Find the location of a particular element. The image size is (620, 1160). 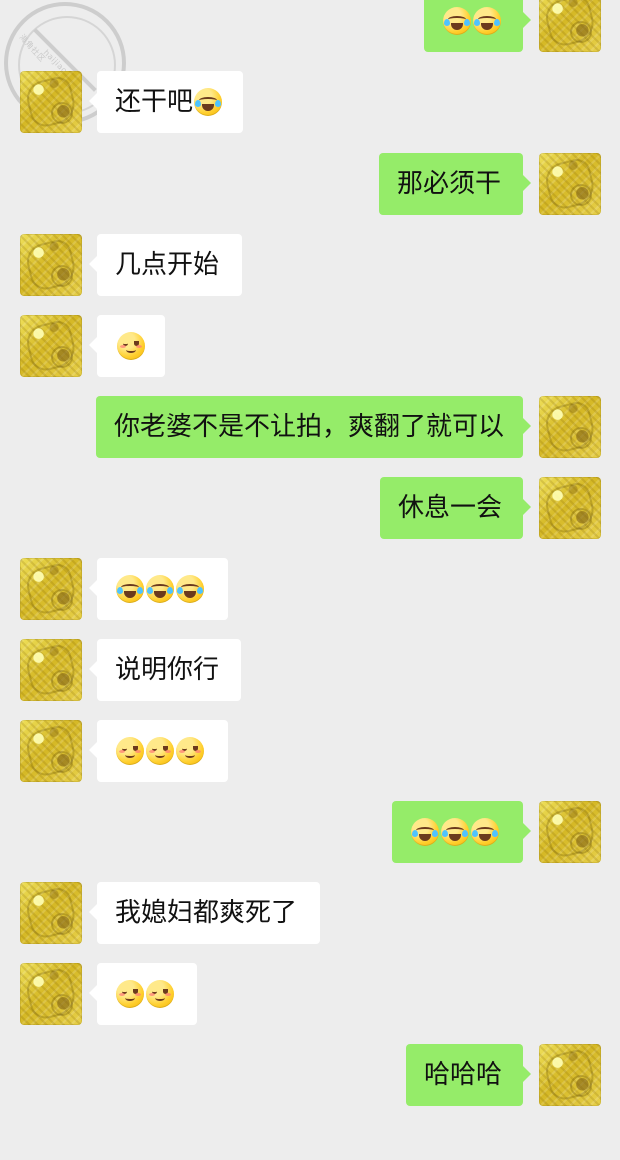

message-text: 几点开始 is located at coordinates (167, 265).